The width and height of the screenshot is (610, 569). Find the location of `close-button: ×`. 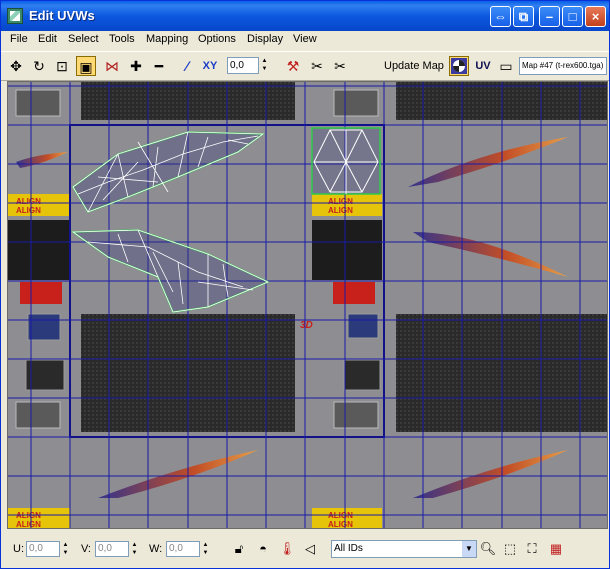

close-button: × is located at coordinates (595, 16).